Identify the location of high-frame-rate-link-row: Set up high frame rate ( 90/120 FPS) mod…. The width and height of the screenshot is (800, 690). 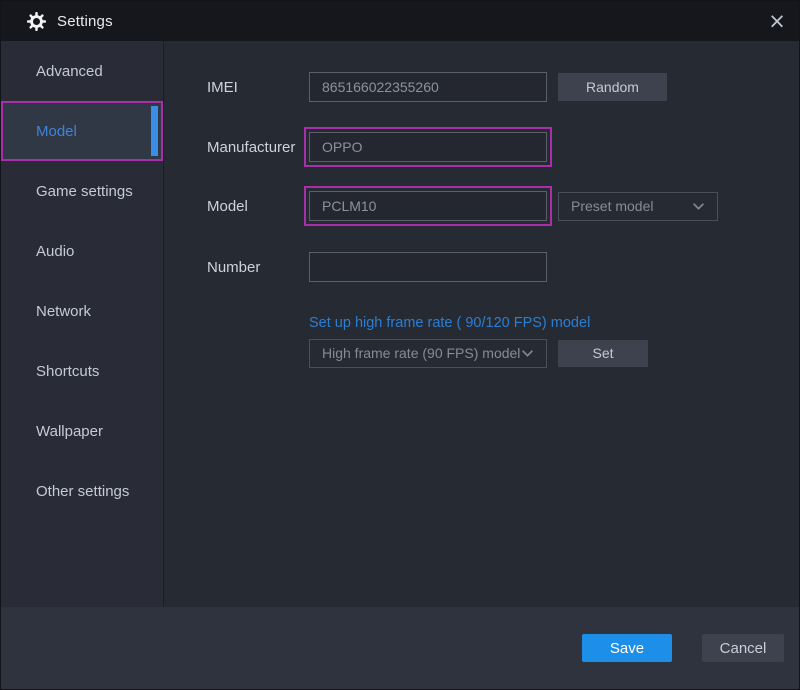
(449, 323).